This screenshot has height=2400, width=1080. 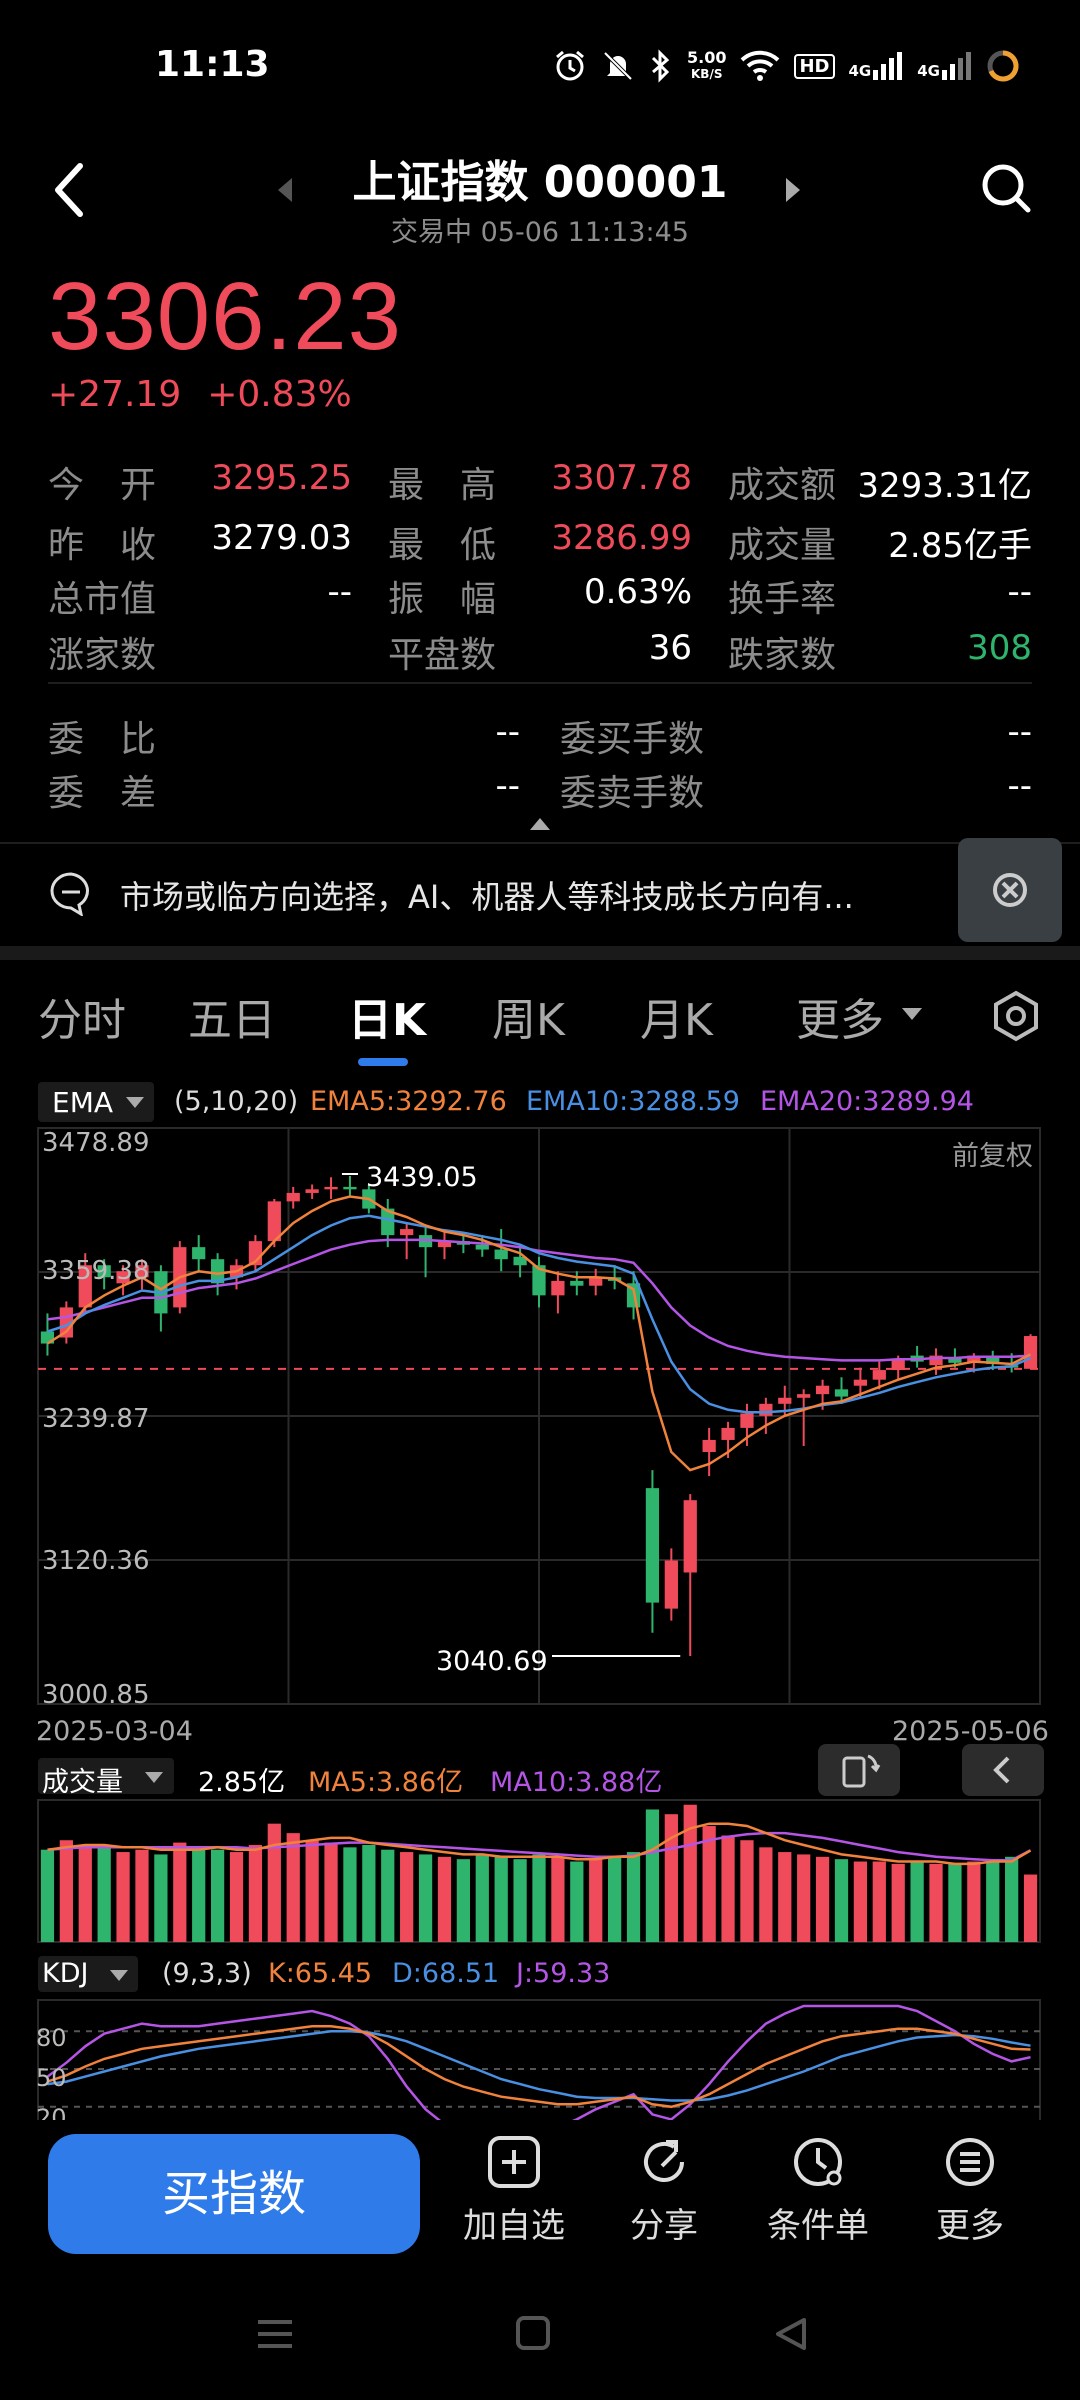 What do you see at coordinates (814, 66) in the screenshot?
I see `hd-badge: HD` at bounding box center [814, 66].